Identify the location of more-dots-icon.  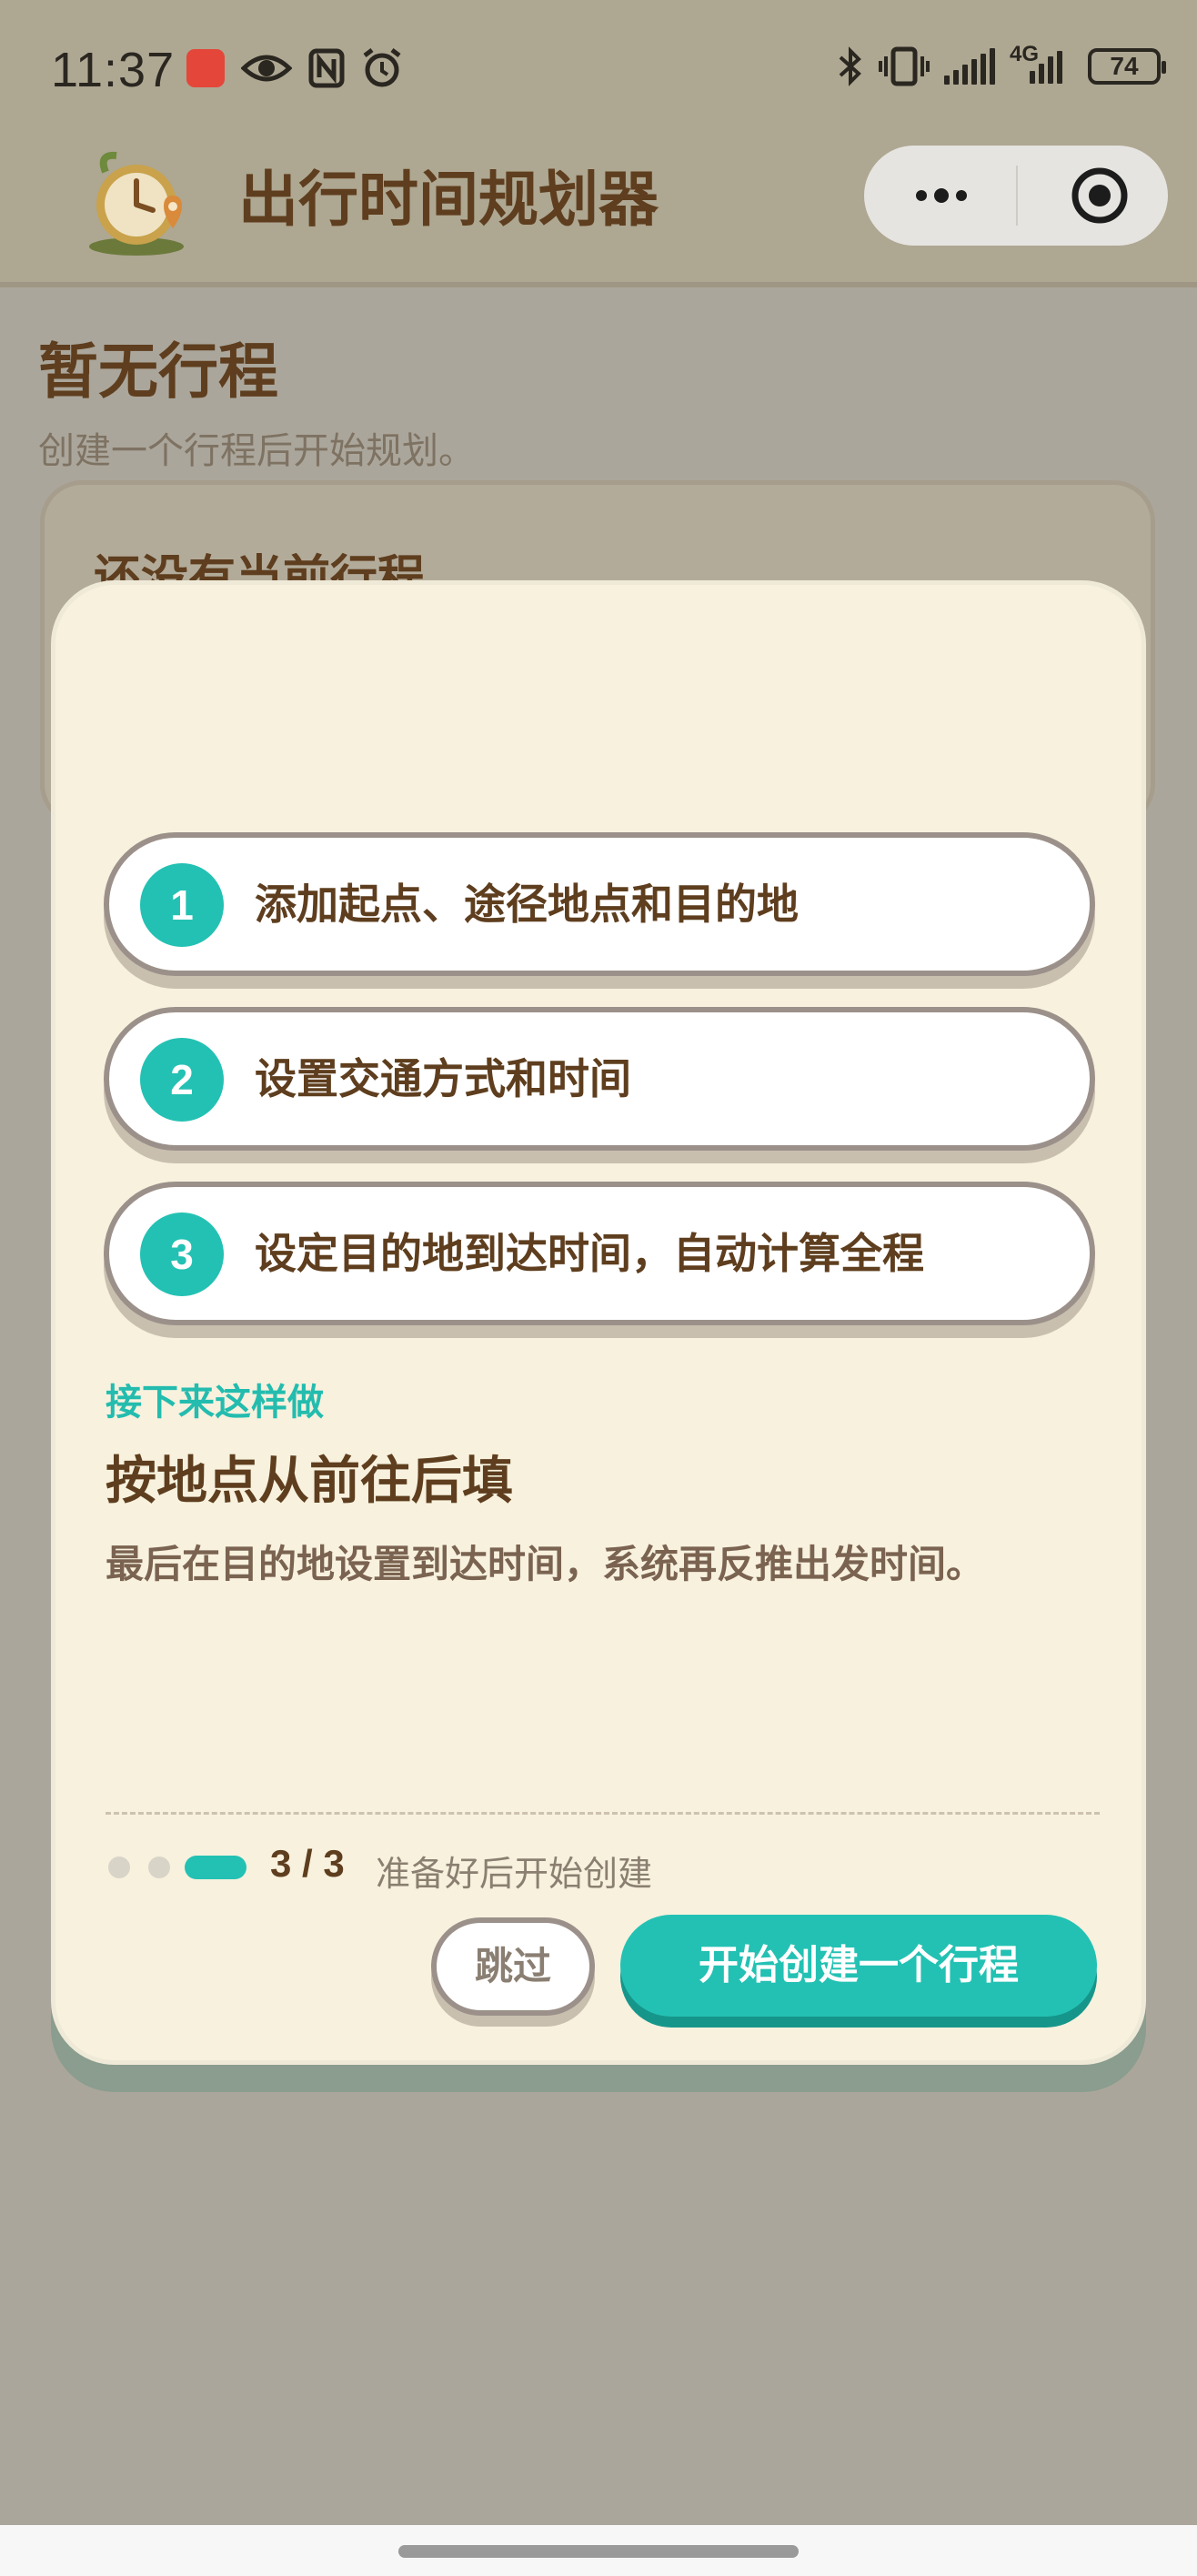
(941, 195).